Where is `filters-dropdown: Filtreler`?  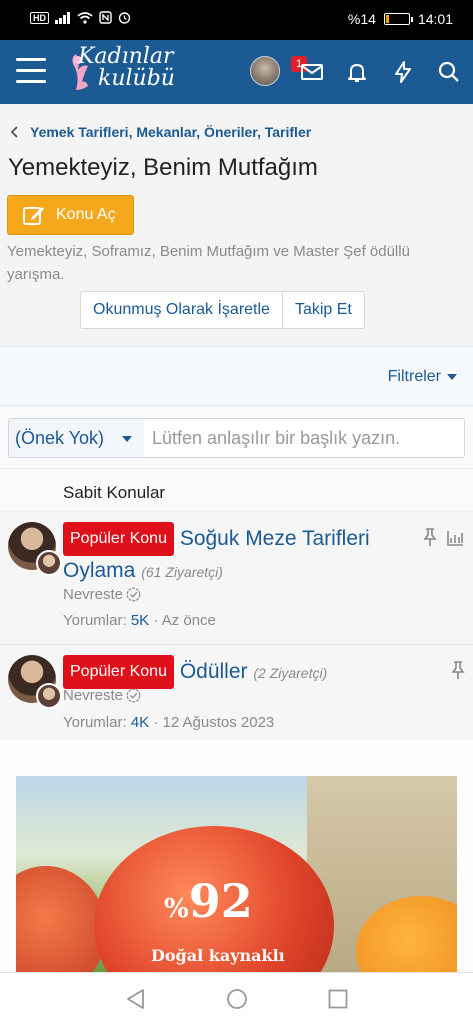 filters-dropdown: Filtreler is located at coordinates (422, 377).